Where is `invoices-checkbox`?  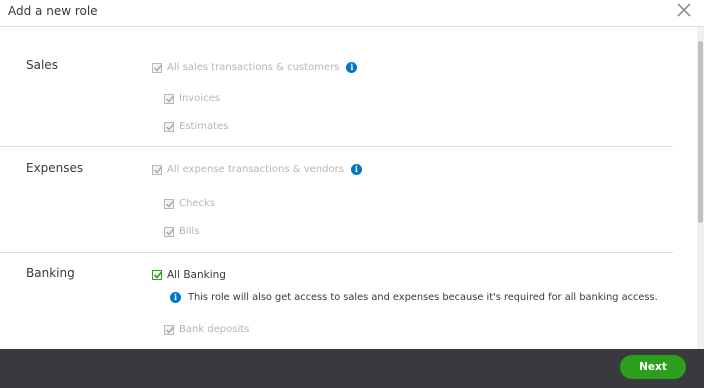 invoices-checkbox is located at coordinates (169, 98).